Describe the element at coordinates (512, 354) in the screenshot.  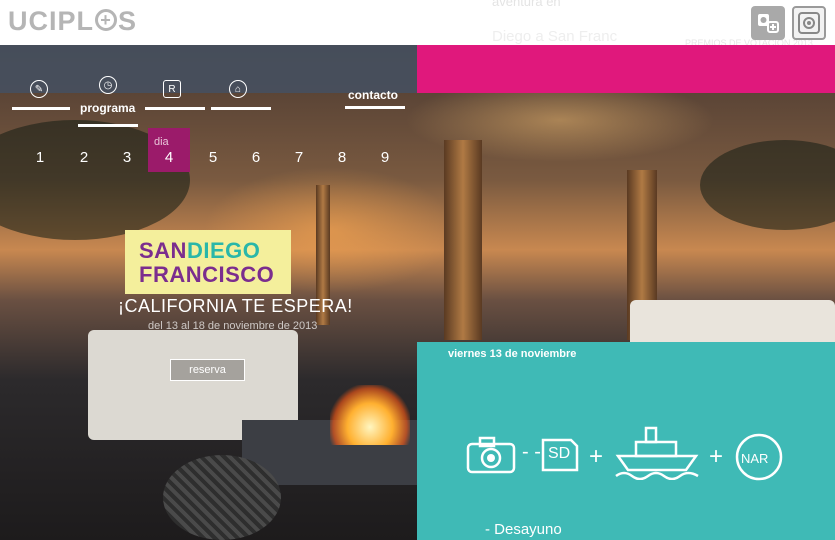
I see `day-detail-date: viernes 13 de noviembre` at that location.